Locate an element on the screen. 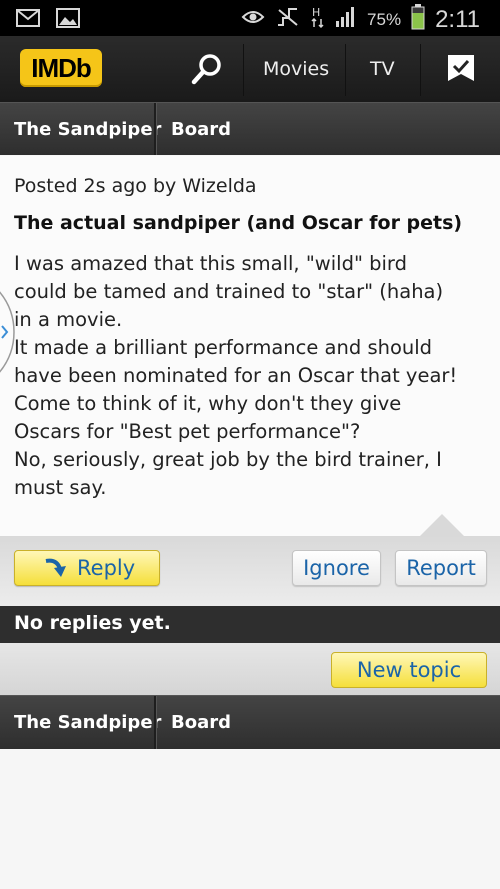 This screenshot has height=889, width=500. report-label: Report is located at coordinates (441, 568).